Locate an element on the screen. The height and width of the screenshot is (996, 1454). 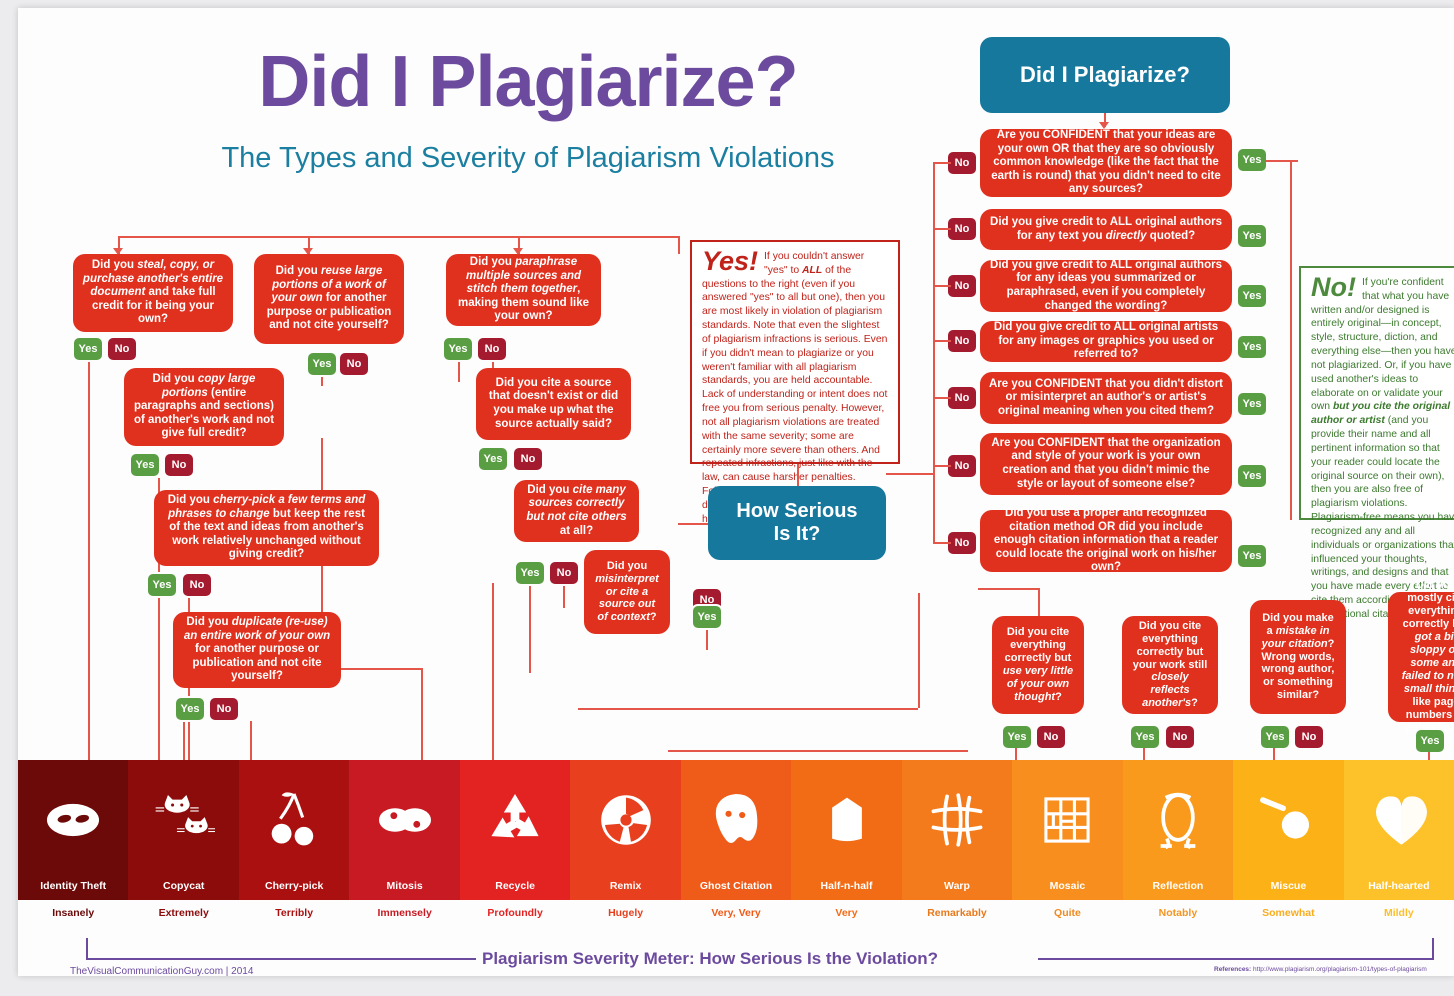
answer-no-citenonexistent: No is located at coordinates (528, 459).